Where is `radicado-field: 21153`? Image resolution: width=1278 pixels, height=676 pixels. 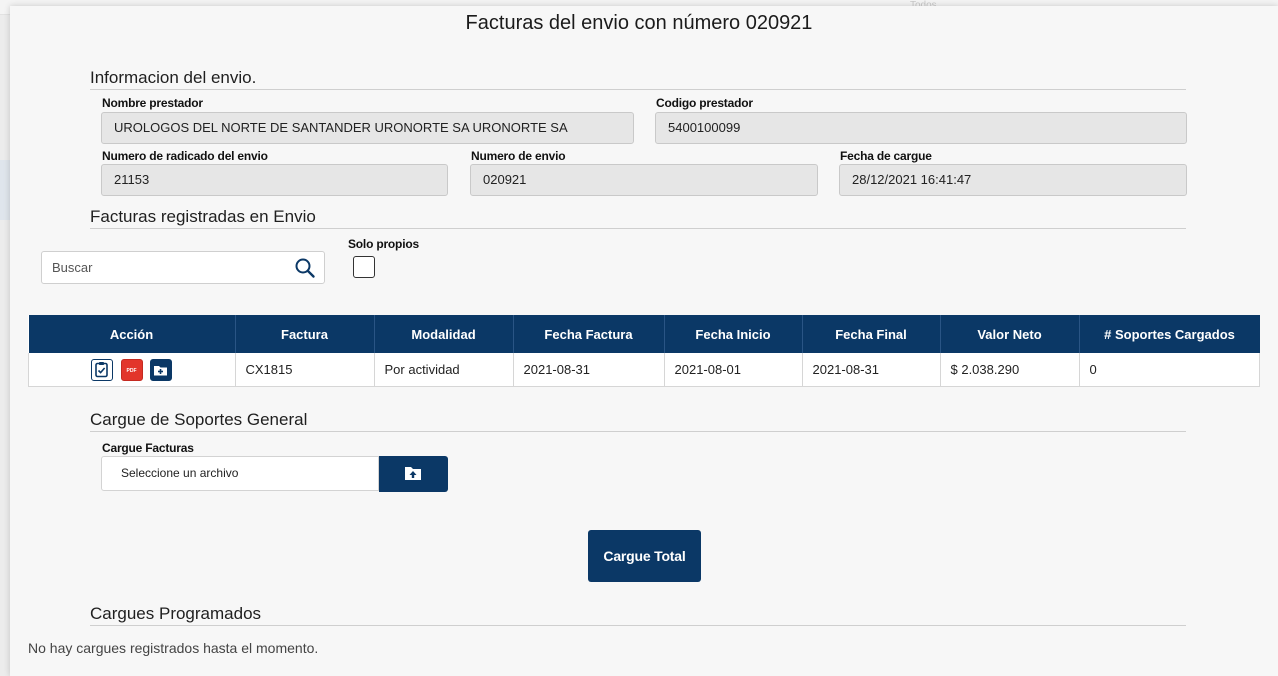 radicado-field: 21153 is located at coordinates (274, 180).